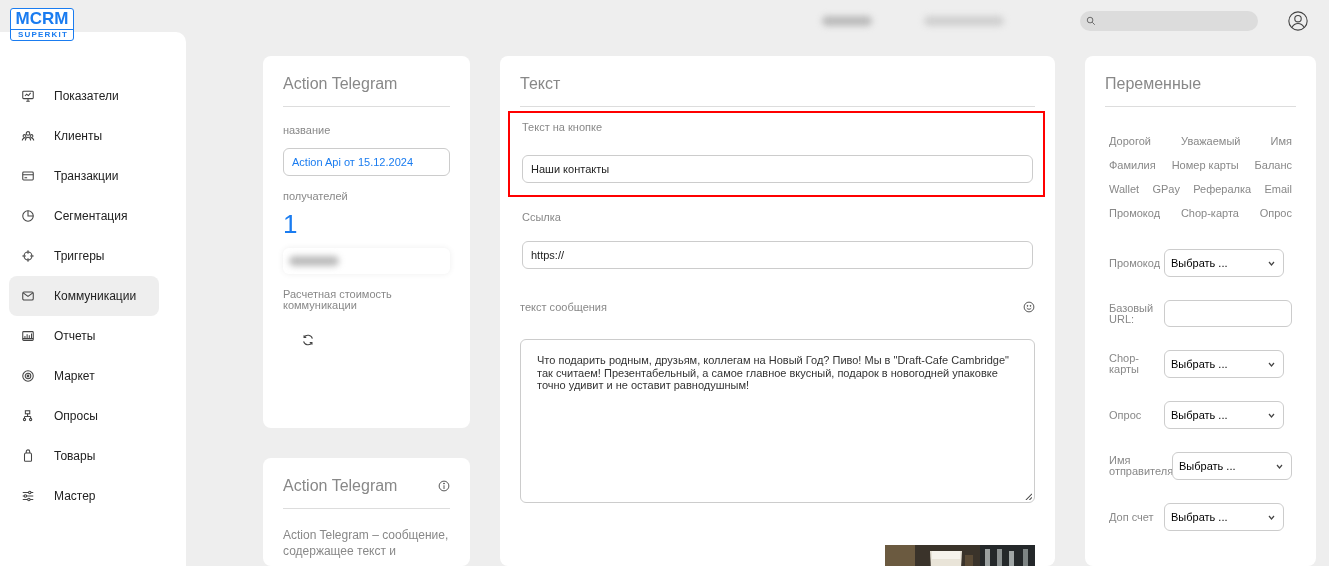 Image resolution: width=1329 pixels, height=566 pixels. I want to click on variable-tag: Рефералка, so click(1222, 189).